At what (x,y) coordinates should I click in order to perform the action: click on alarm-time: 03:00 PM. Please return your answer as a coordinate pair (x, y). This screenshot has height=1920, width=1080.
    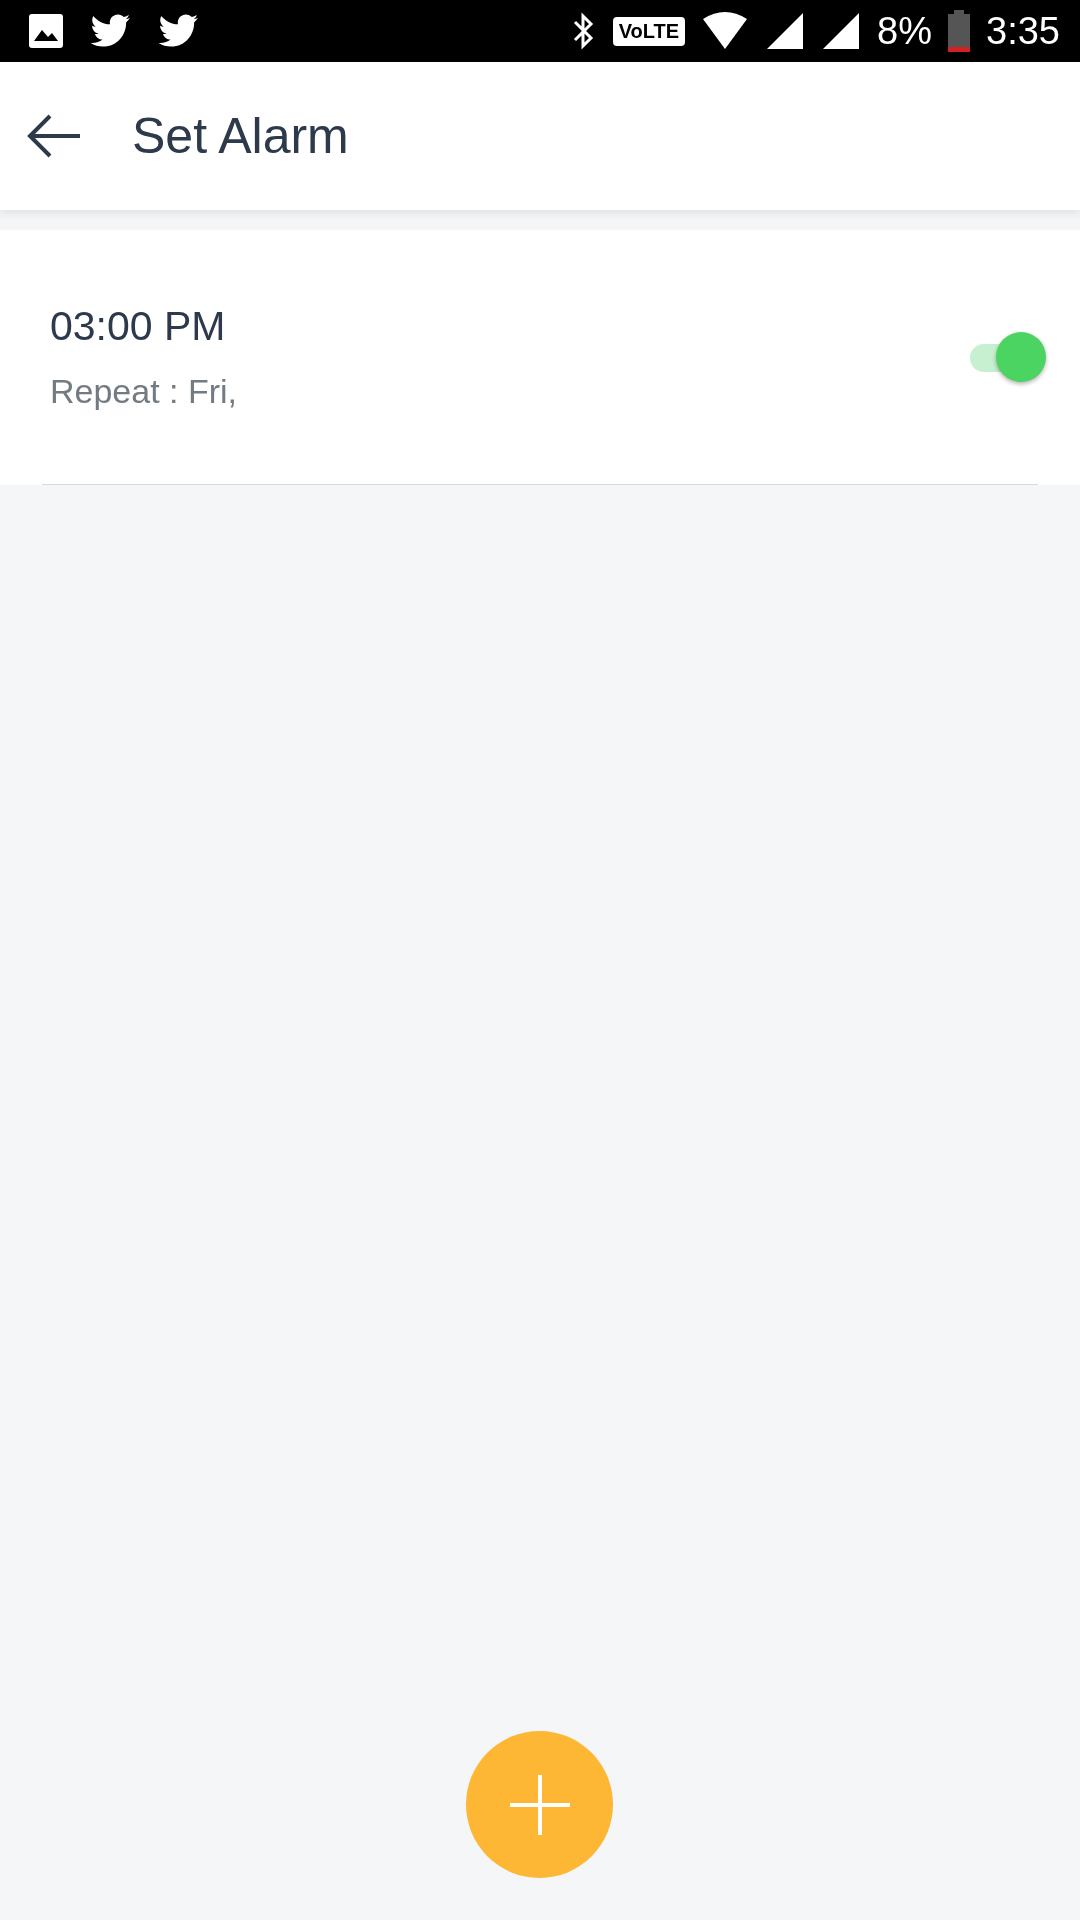
    Looking at the image, I should click on (138, 326).